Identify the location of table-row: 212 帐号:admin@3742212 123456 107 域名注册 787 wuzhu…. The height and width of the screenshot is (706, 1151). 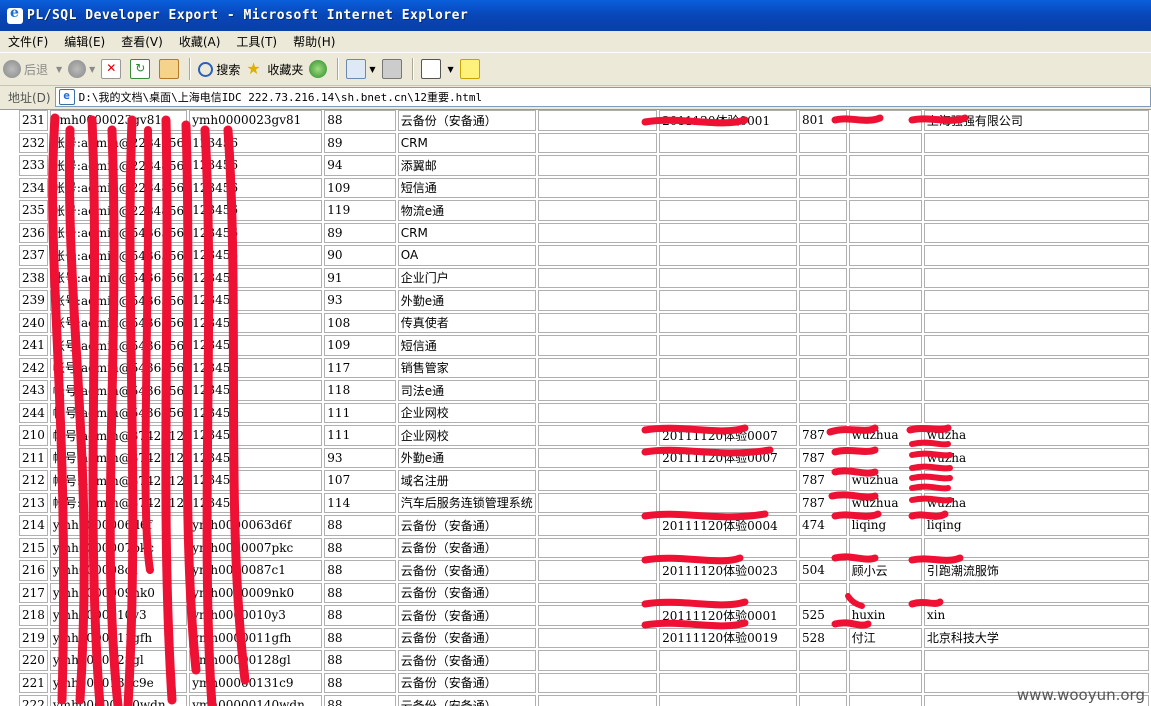
(584, 480).